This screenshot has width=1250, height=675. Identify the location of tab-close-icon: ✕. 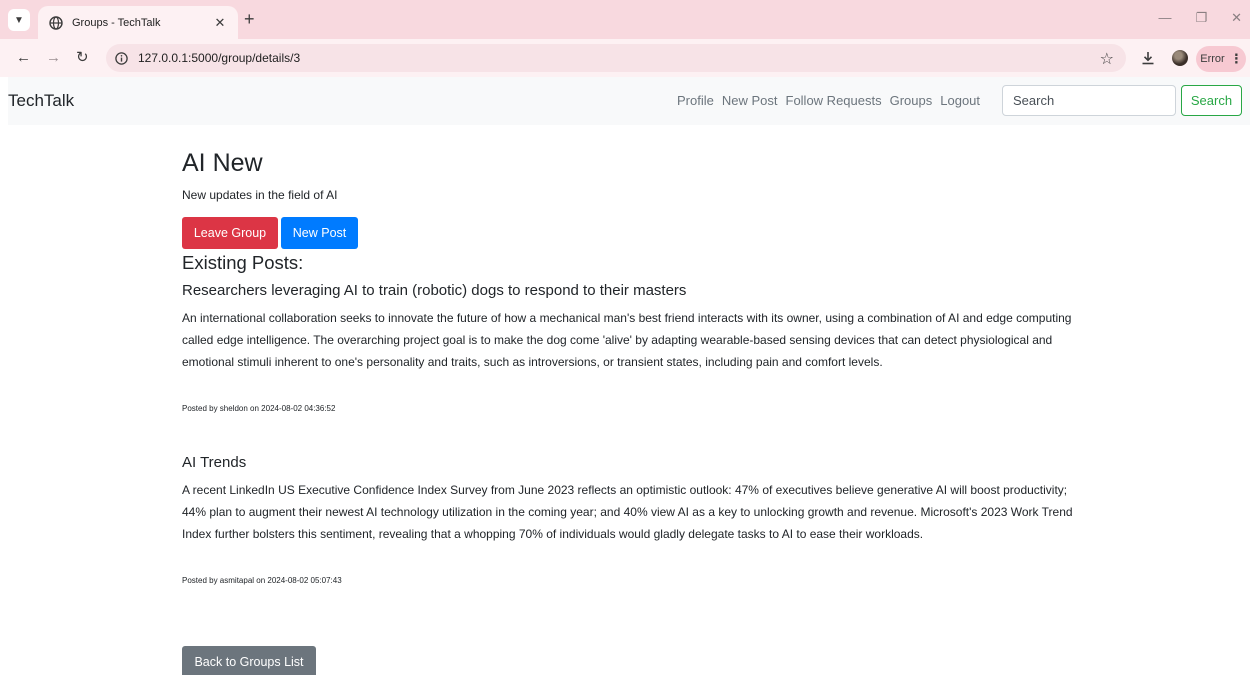
(220, 23).